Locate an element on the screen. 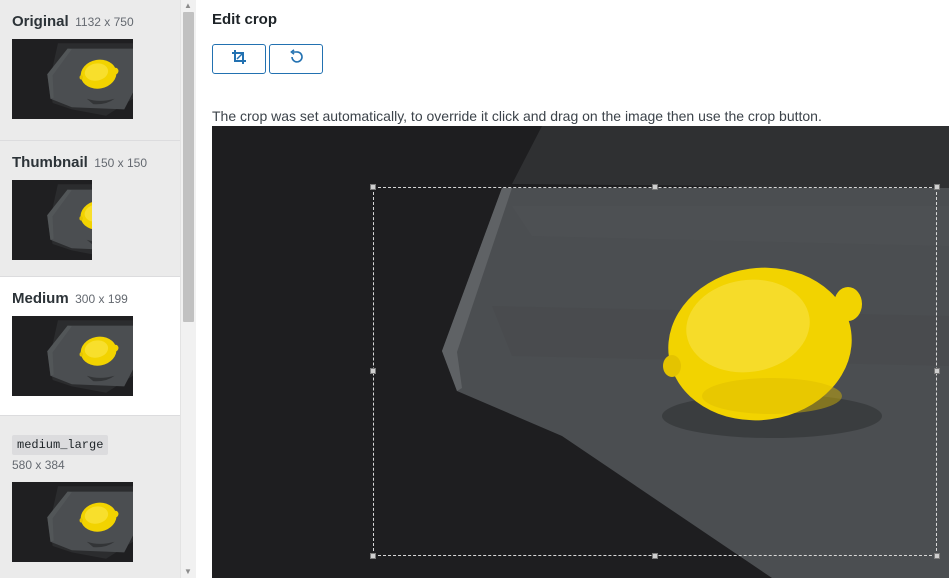 The height and width of the screenshot is (578, 949). edit-crop-title: Edit crop is located at coordinates (245, 19).